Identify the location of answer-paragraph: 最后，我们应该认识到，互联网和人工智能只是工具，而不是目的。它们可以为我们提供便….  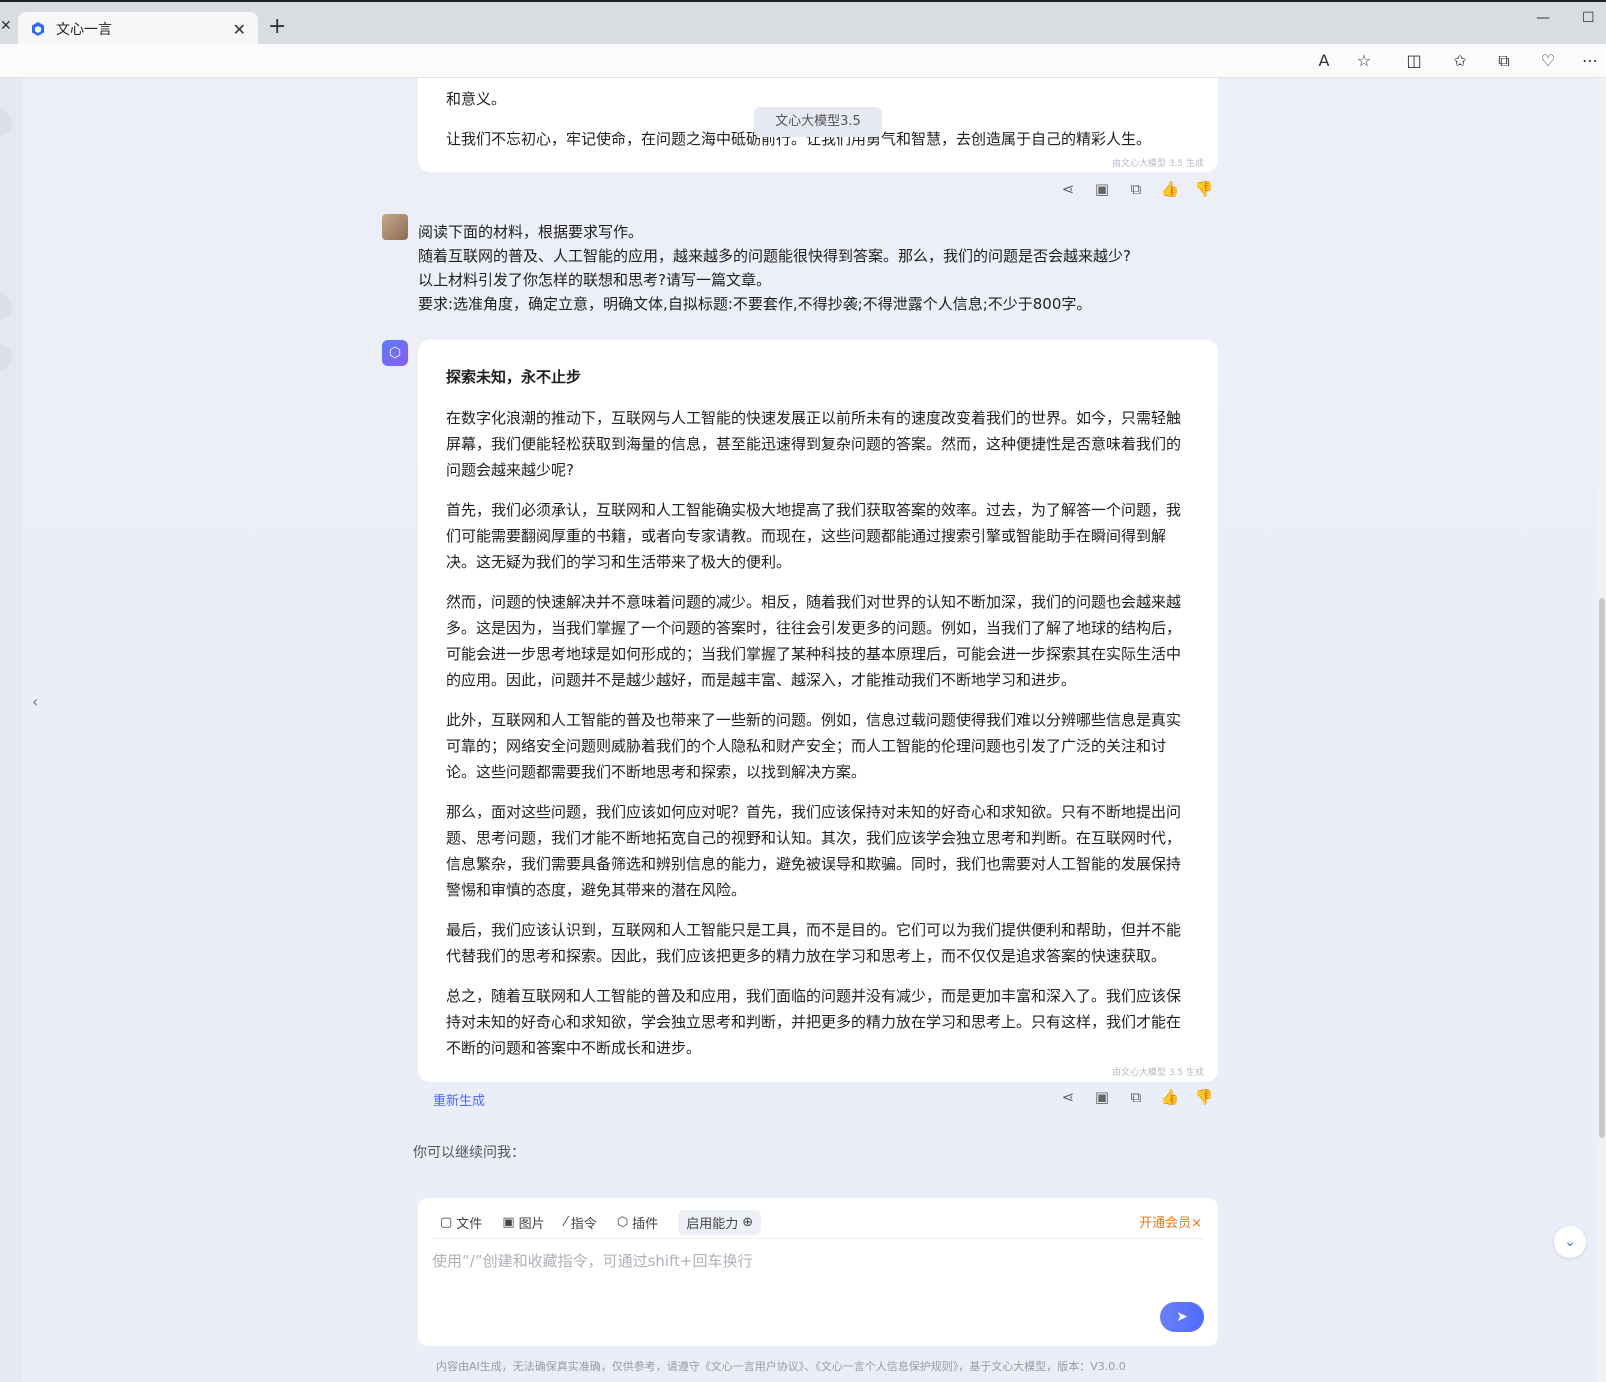
(814, 943).